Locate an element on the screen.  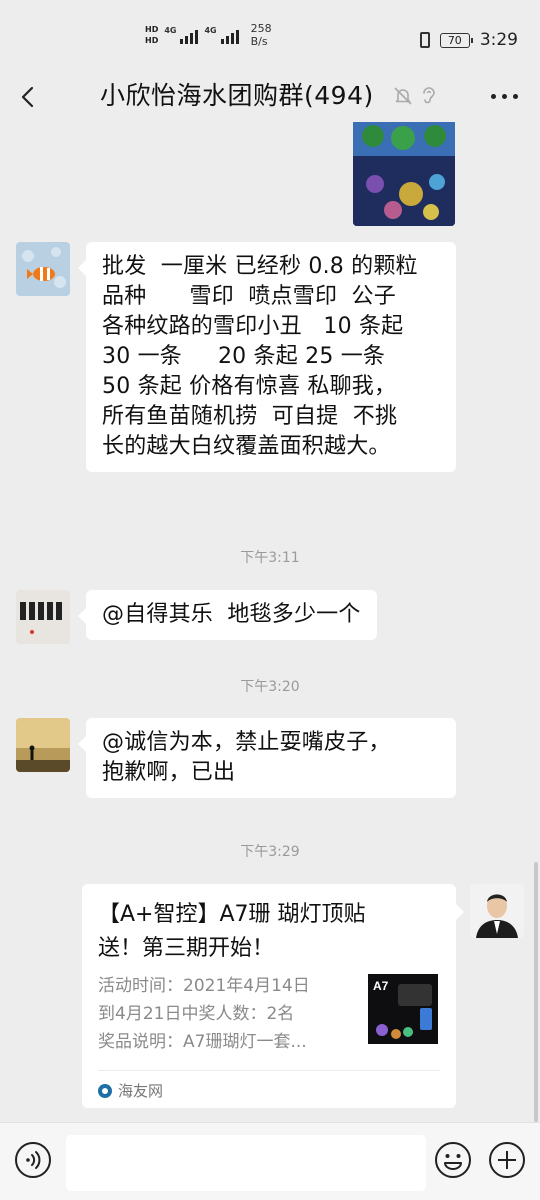
system-status: 70 3:29 is located at coordinates (468, 40).